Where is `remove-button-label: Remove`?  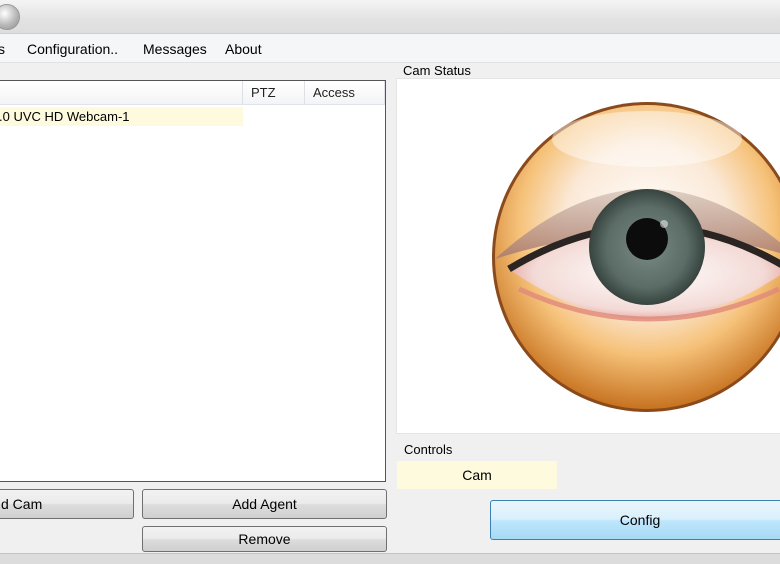
remove-button-label: Remove is located at coordinates (264, 539).